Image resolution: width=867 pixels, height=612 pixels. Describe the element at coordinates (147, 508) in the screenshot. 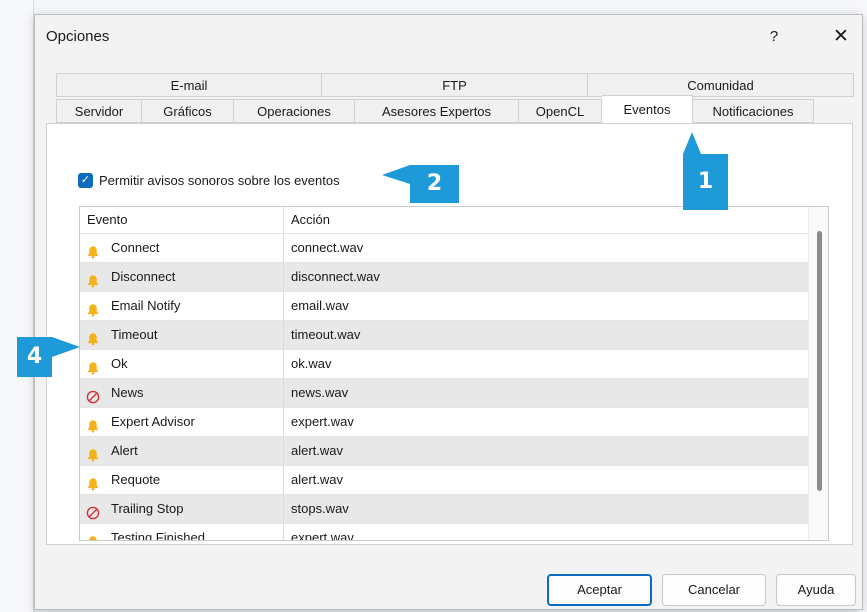

I see `event-name: Trailing Stop` at that location.